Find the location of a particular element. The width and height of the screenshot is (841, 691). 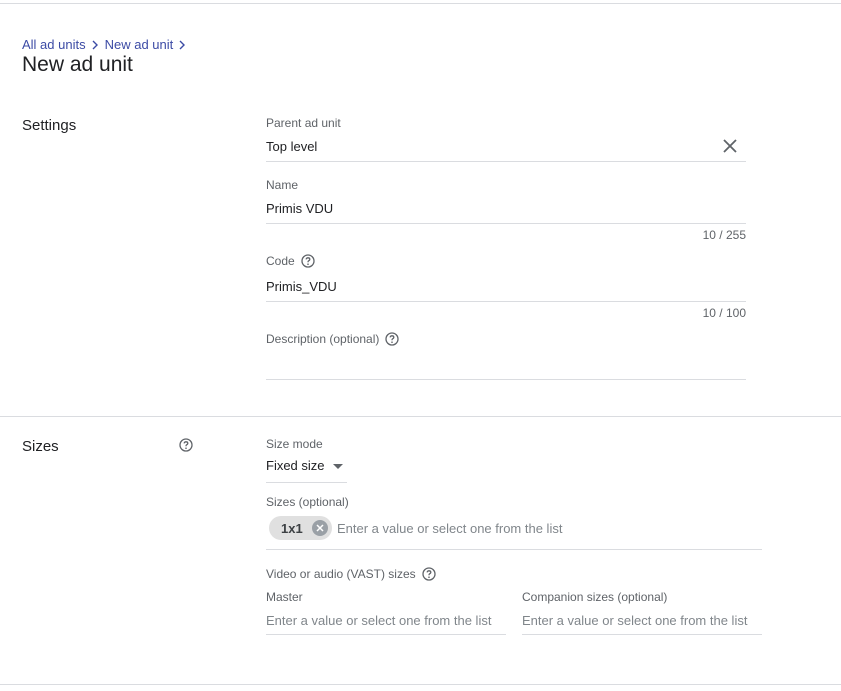

name-char-counter: 10 / 255 is located at coordinates (724, 235).